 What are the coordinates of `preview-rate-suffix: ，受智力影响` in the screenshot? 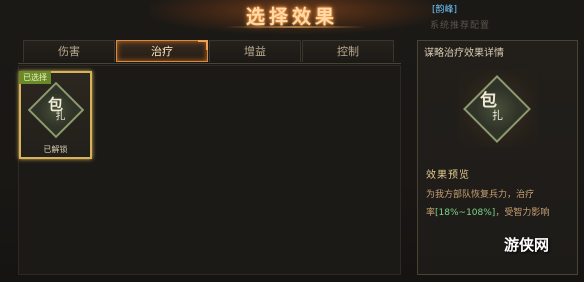 It's located at (522, 213).